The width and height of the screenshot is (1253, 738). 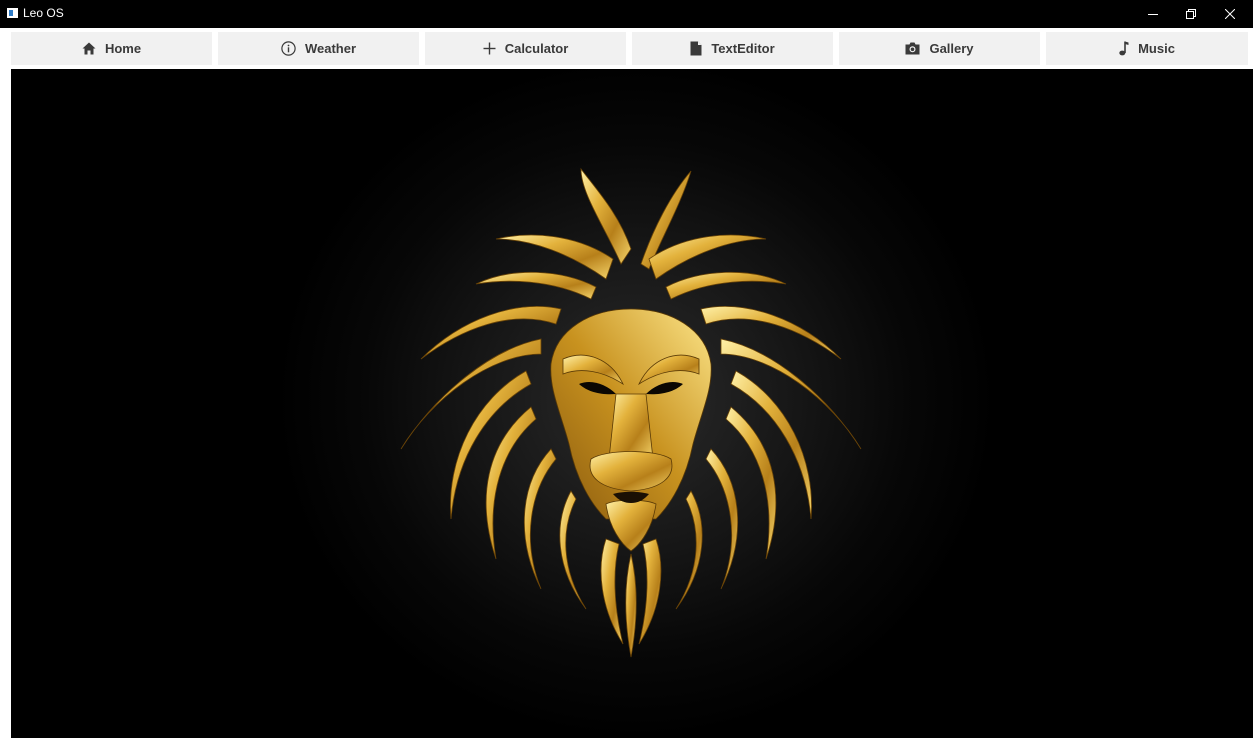 I want to click on tab-label: Calculator, so click(x=536, y=48).